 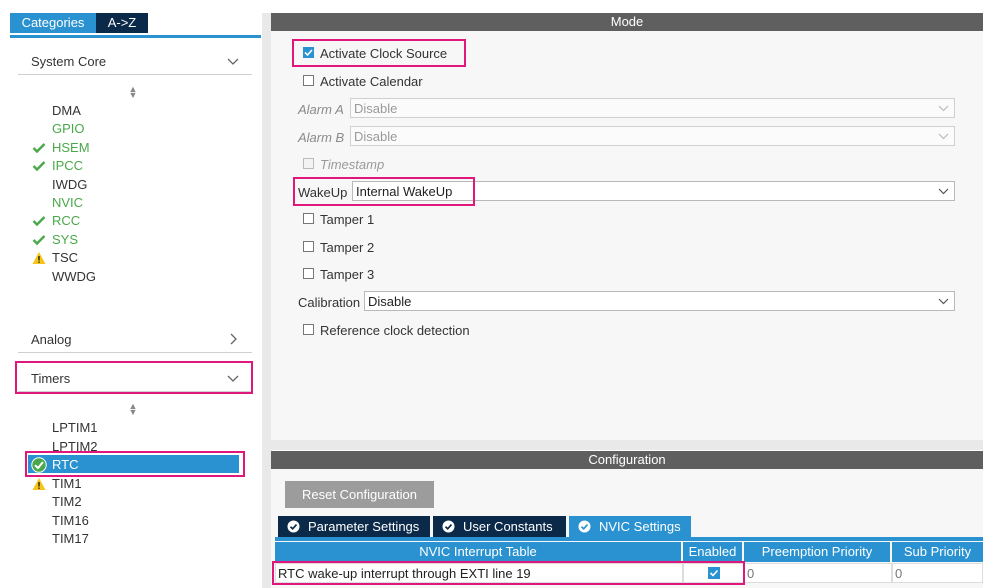 What do you see at coordinates (70, 520) in the screenshot?
I see `timers-item-label: TIM16` at bounding box center [70, 520].